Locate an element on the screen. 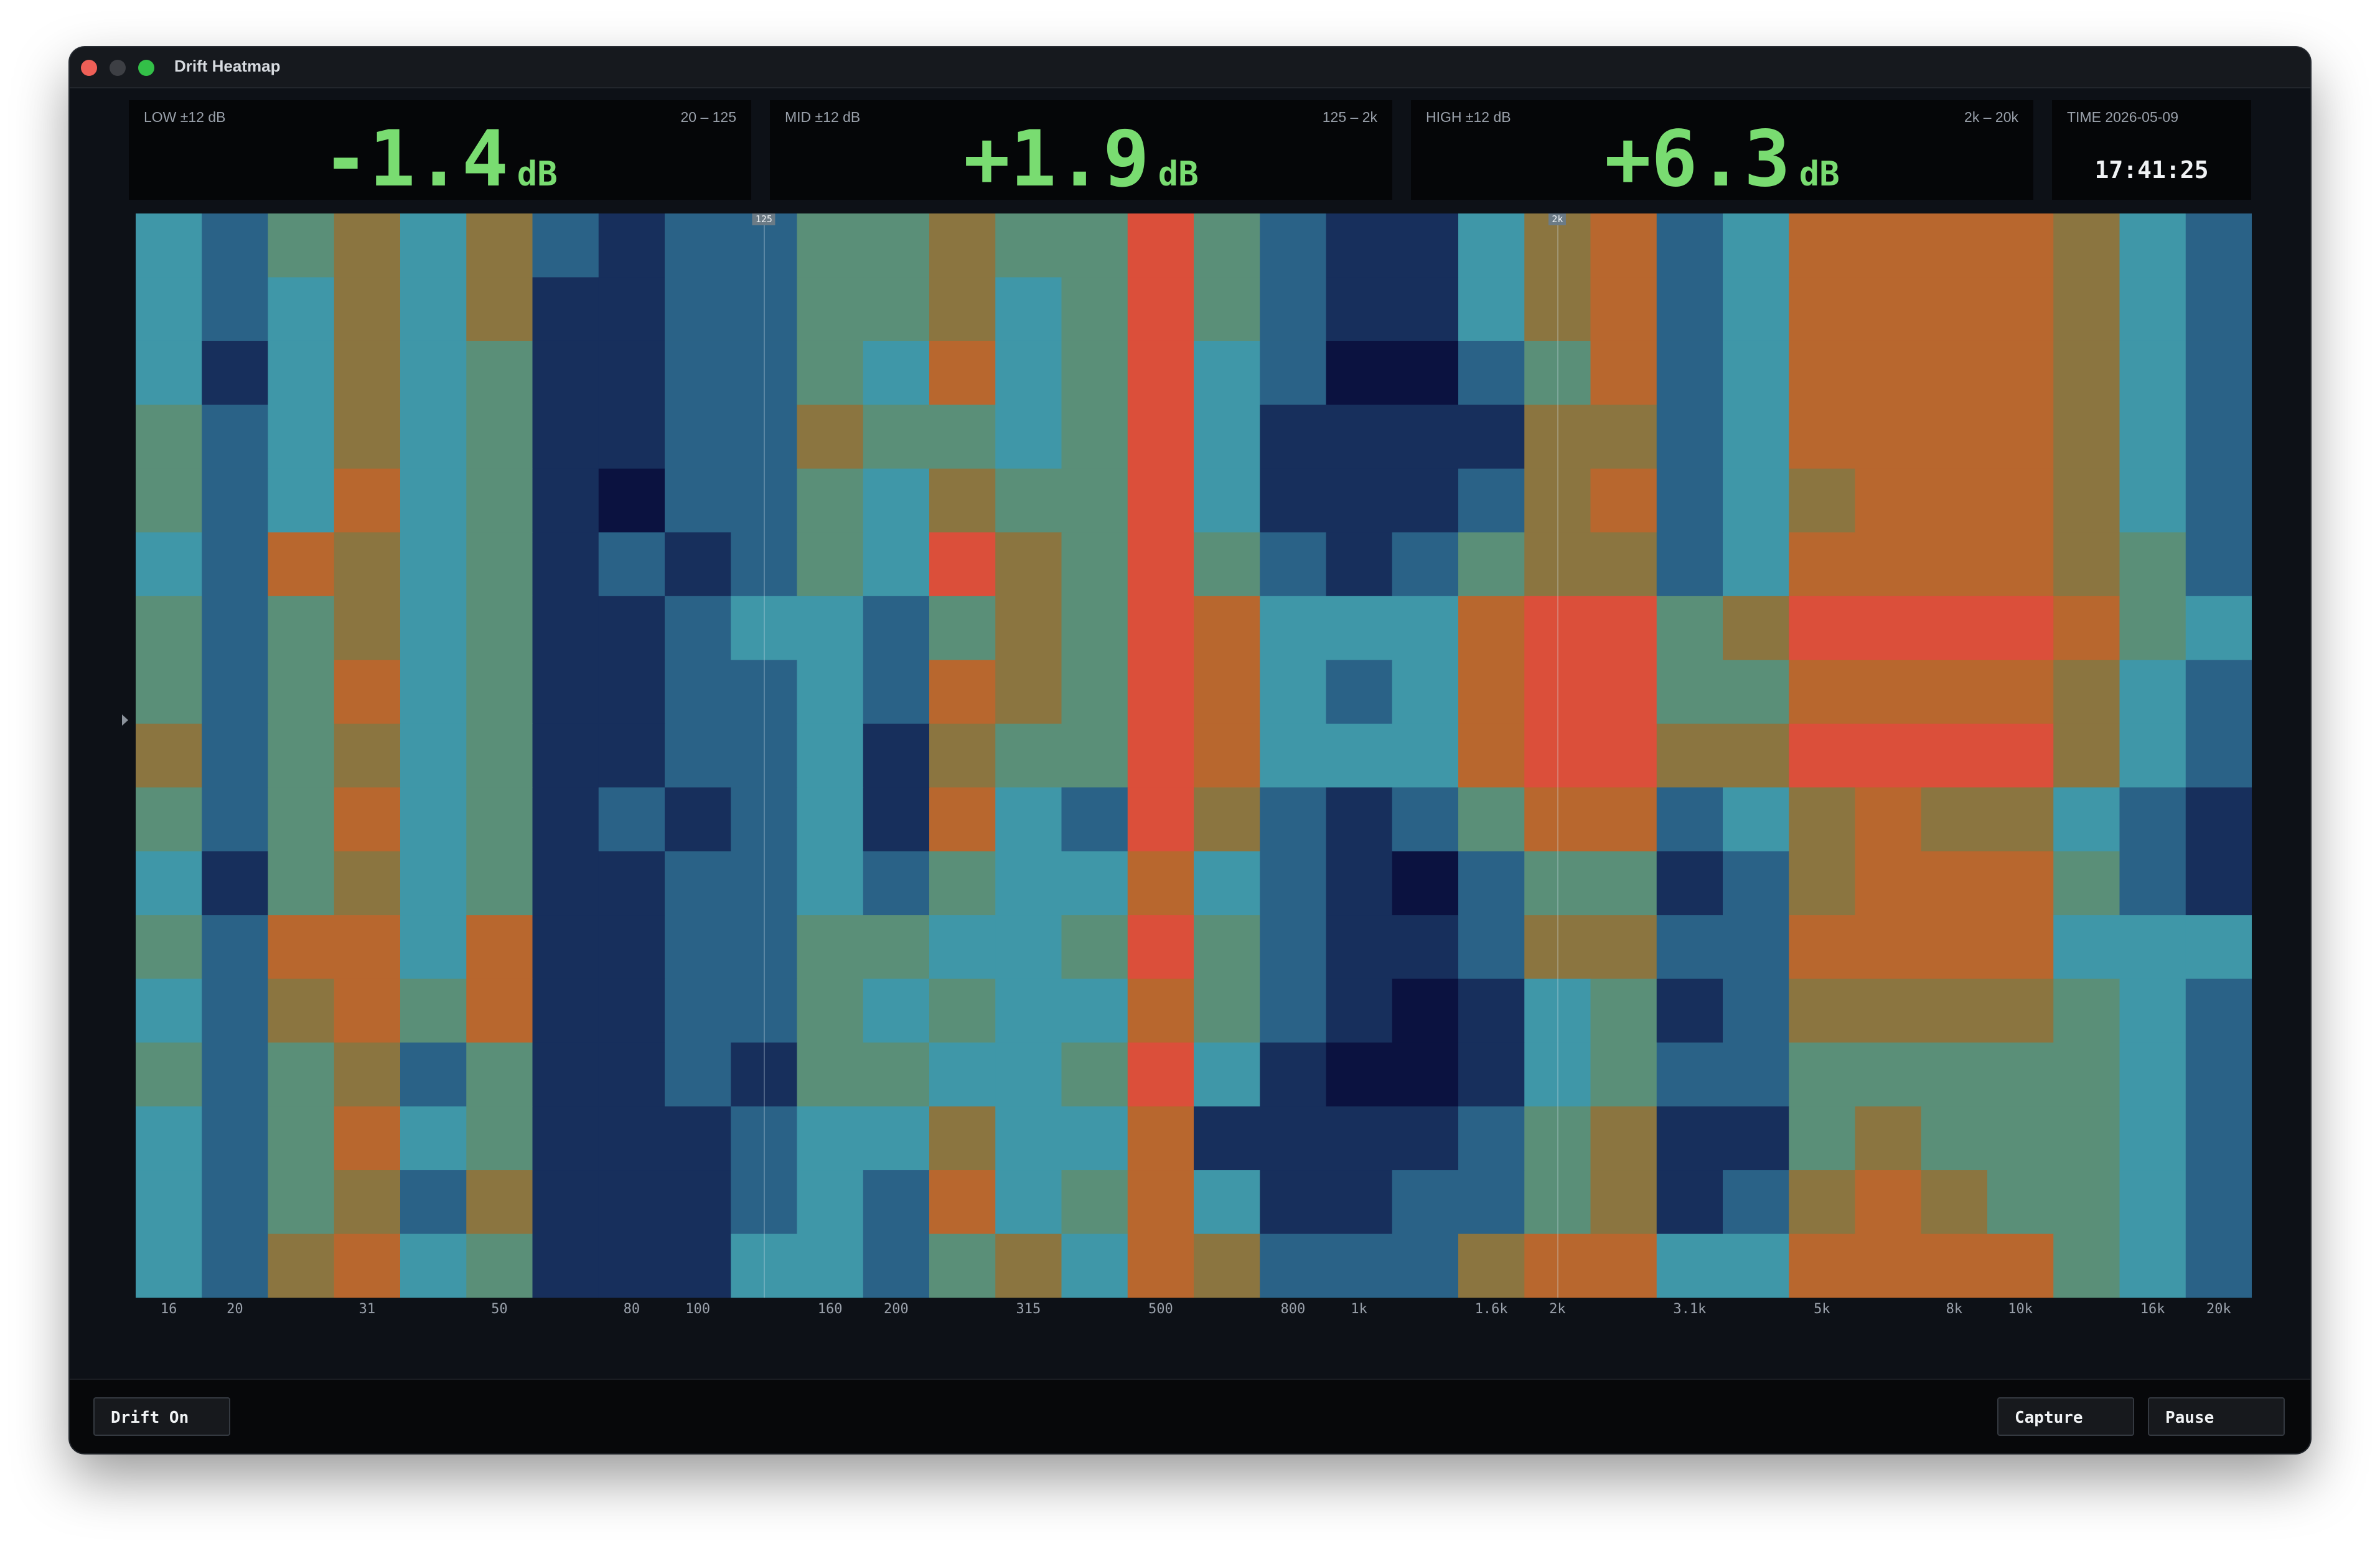  capture-button: Capture is located at coordinates (2065, 1416).